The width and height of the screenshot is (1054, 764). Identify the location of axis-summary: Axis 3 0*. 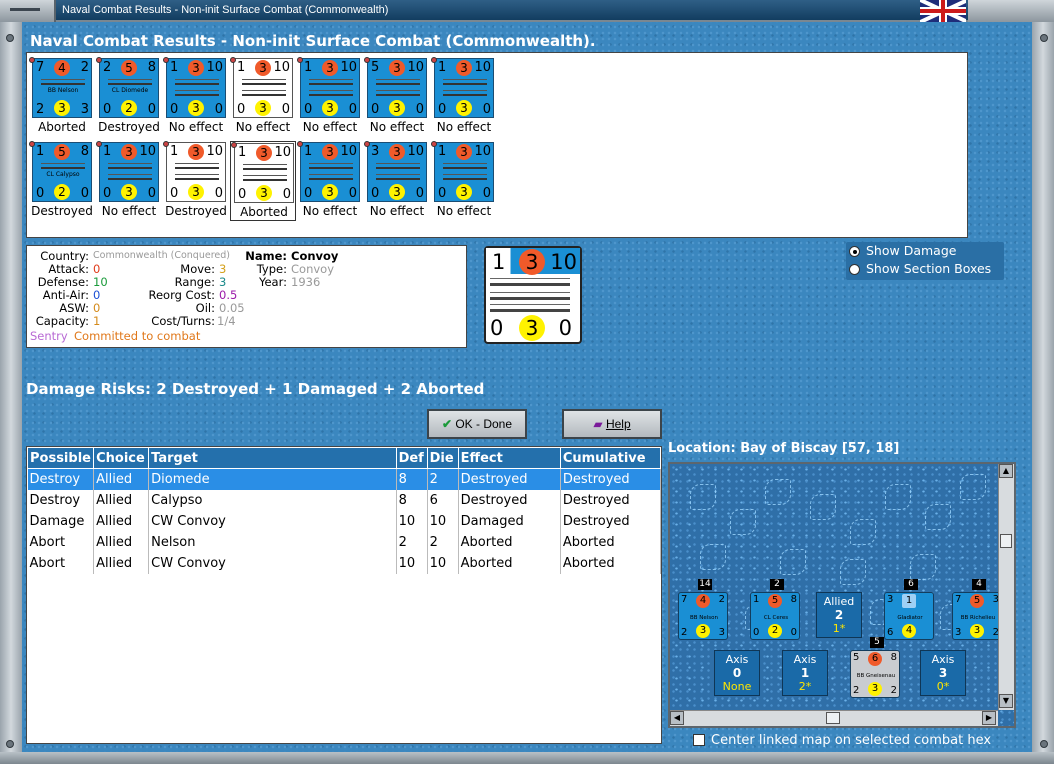
(943, 673).